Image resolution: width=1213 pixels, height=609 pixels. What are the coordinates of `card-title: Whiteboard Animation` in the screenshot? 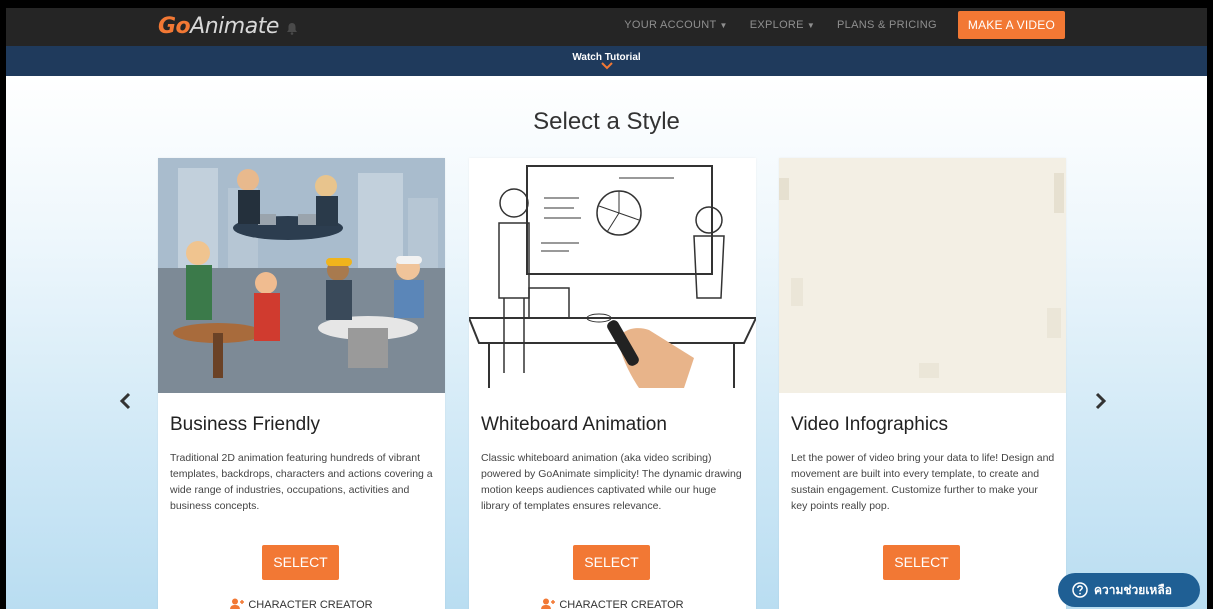 It's located at (574, 424).